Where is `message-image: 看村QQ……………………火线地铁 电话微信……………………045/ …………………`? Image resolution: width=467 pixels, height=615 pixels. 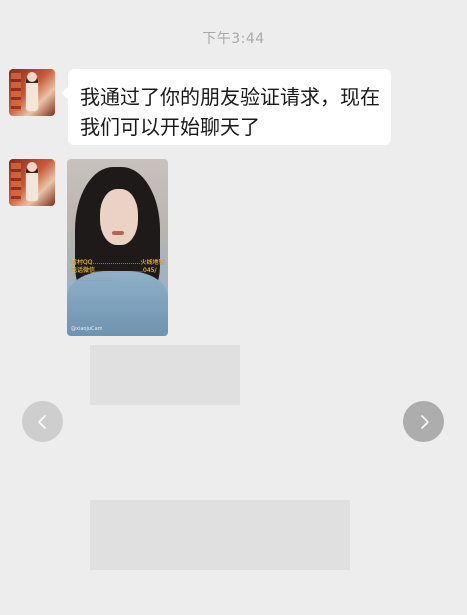 message-image: 看村QQ……………………火线地铁 电话微信……………………045/ ………………… is located at coordinates (117, 247).